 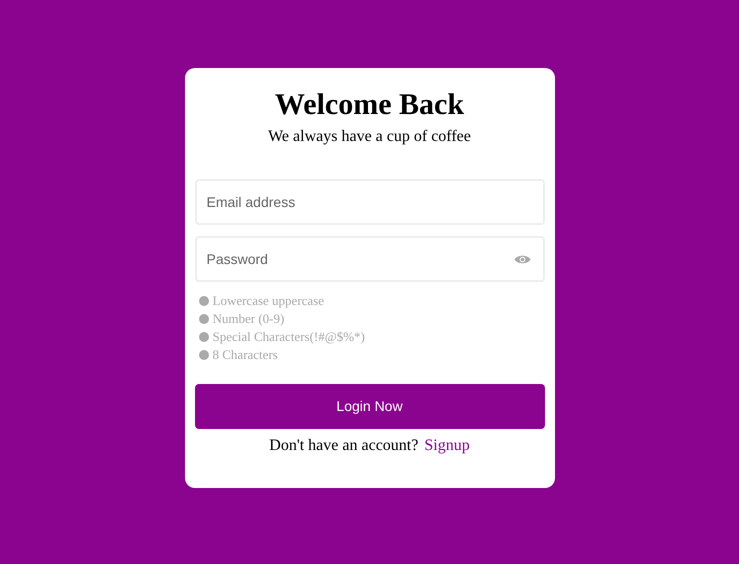 What do you see at coordinates (369, 406) in the screenshot?
I see `login-button: Login Now` at bounding box center [369, 406].